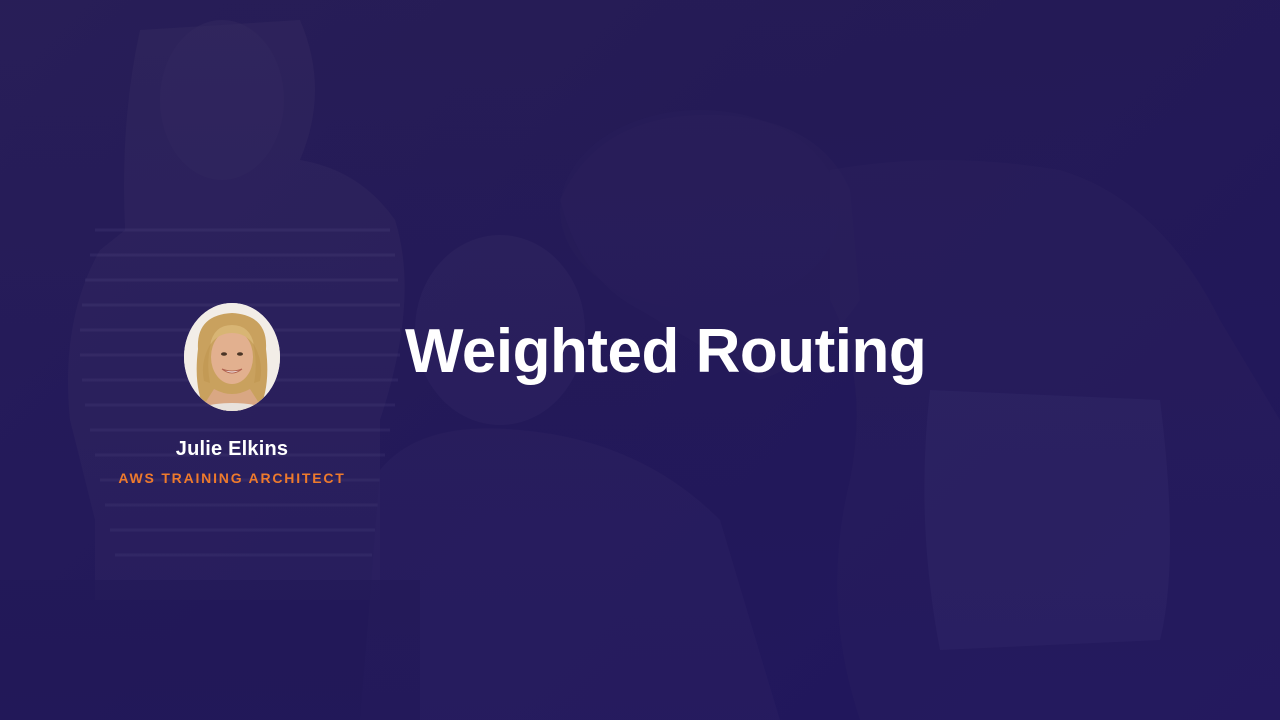  What do you see at coordinates (232, 478) in the screenshot?
I see `presenter-role: AWS TRAINING ARCHITECT` at bounding box center [232, 478].